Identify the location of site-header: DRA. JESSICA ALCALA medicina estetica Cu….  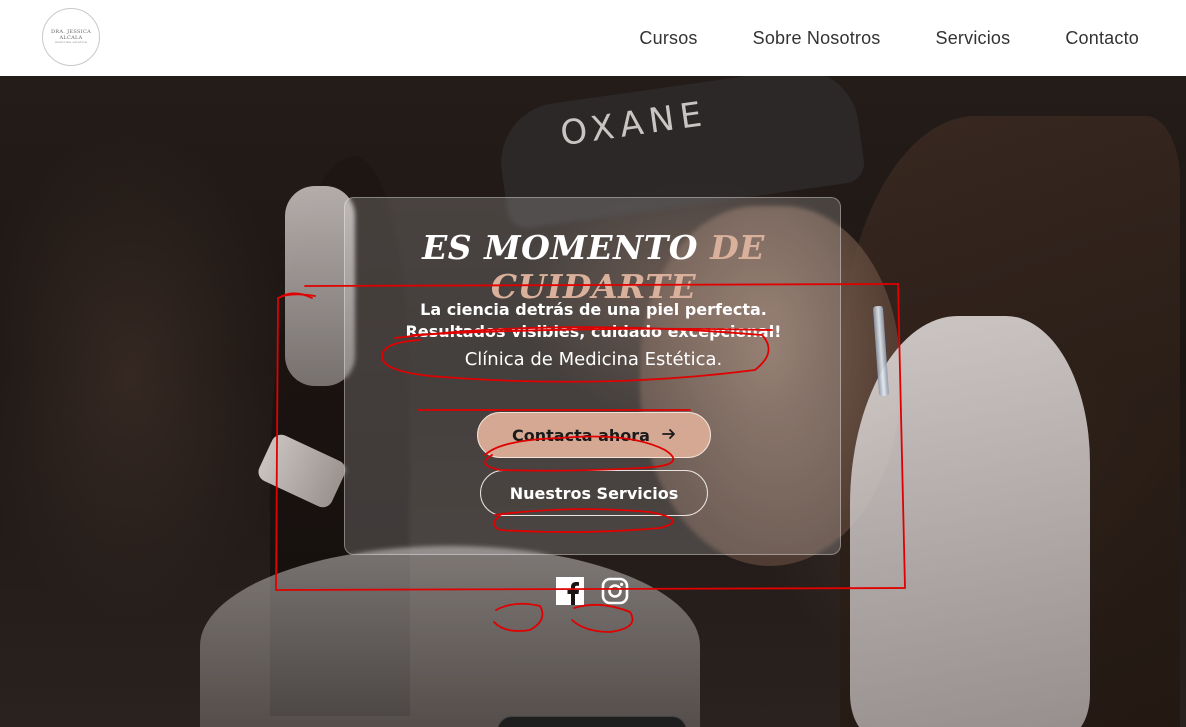
(593, 38).